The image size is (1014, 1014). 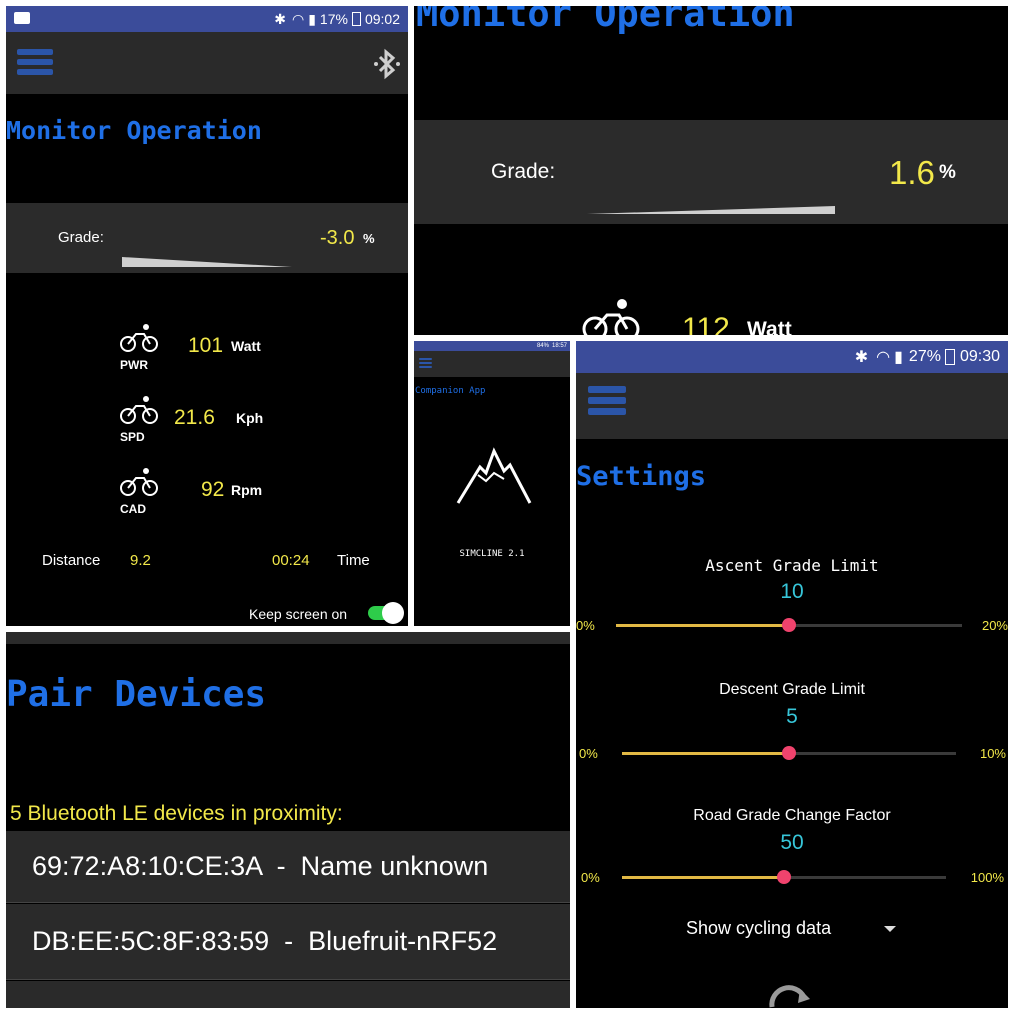 What do you see at coordinates (706, 323) in the screenshot?
I see `metric-value: 112` at bounding box center [706, 323].